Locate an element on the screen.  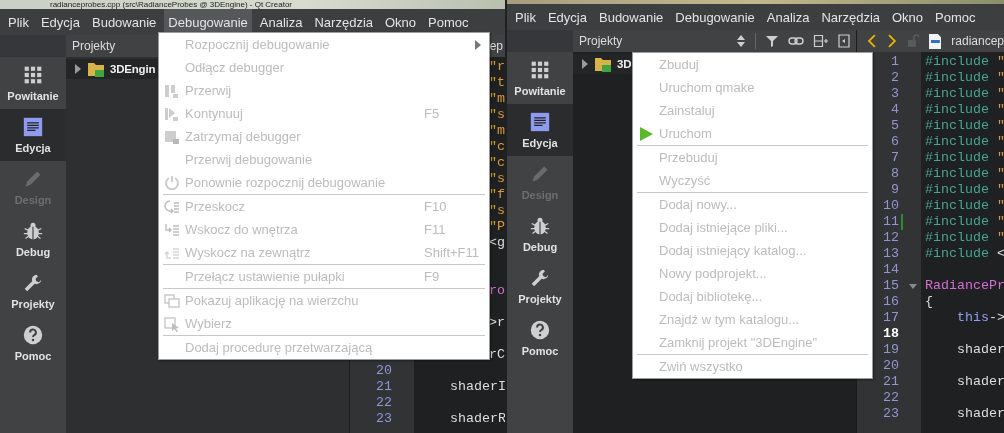
line-number: 2 is located at coordinates (895, 78).